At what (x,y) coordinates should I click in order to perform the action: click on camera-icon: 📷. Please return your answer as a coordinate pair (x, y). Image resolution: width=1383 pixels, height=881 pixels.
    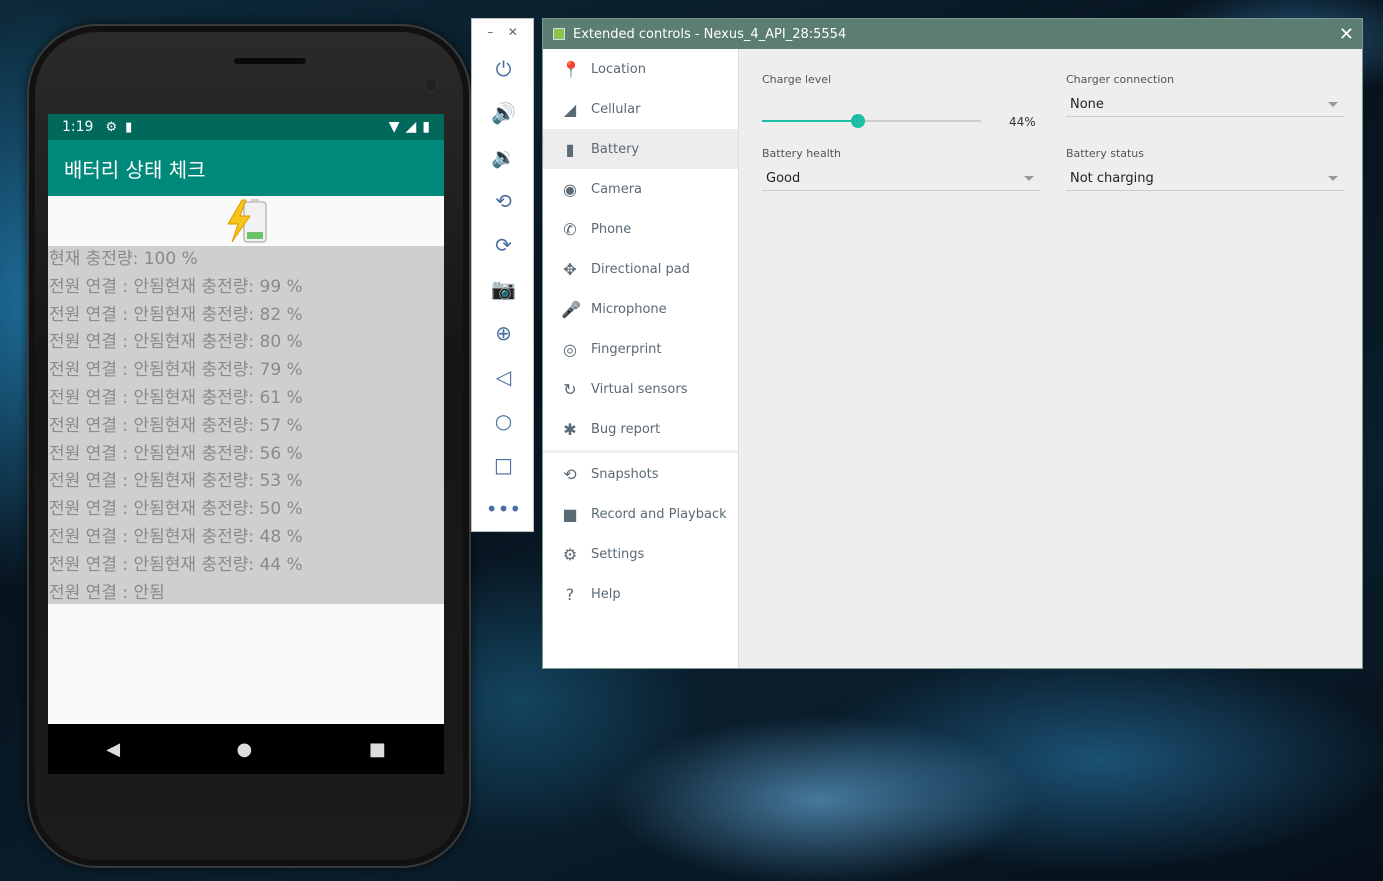
    Looking at the image, I should click on (503, 289).